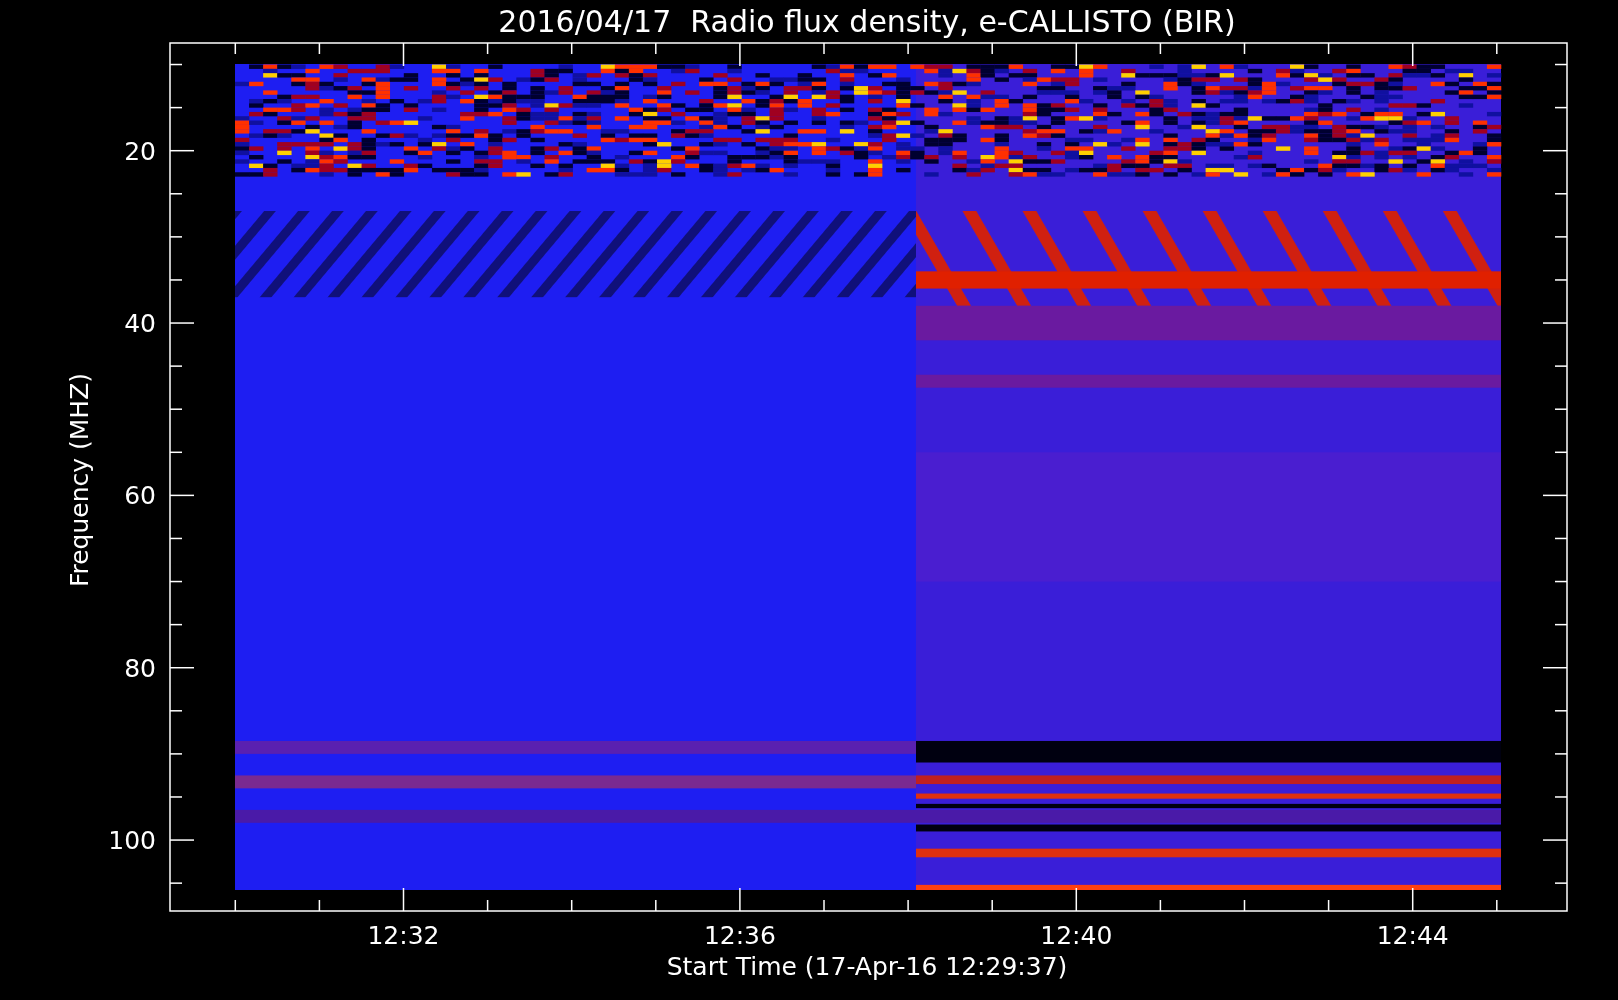 This screenshot has width=1618, height=1000. What do you see at coordinates (132, 841) in the screenshot?
I see `y-tick-label: 100` at bounding box center [132, 841].